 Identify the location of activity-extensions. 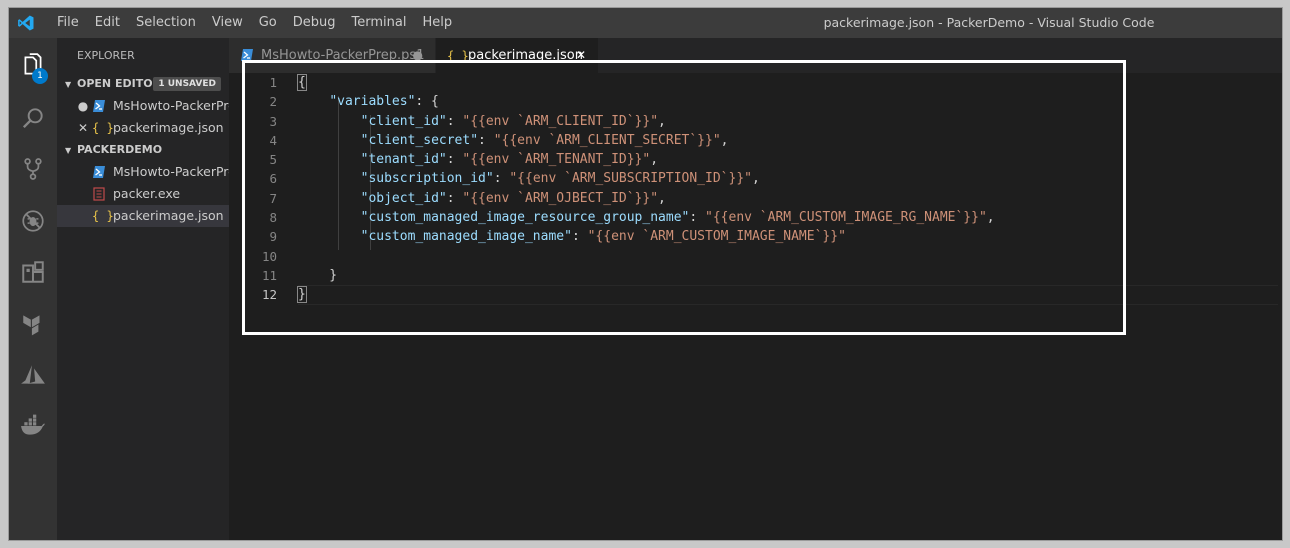
(33, 272).